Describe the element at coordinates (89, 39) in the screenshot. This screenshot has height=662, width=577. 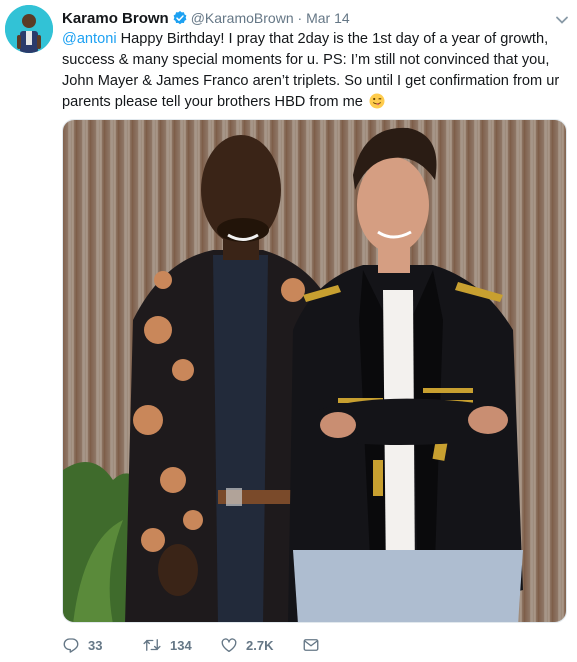
I see `mention-link: @antoni` at that location.